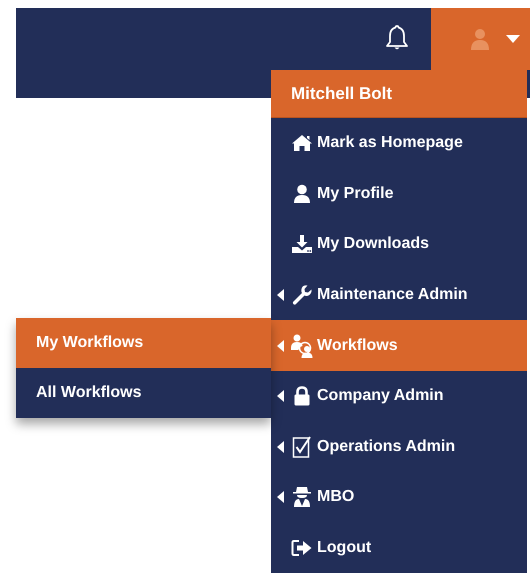 The image size is (530, 575). What do you see at coordinates (302, 345) in the screenshot?
I see `users-icon` at bounding box center [302, 345].